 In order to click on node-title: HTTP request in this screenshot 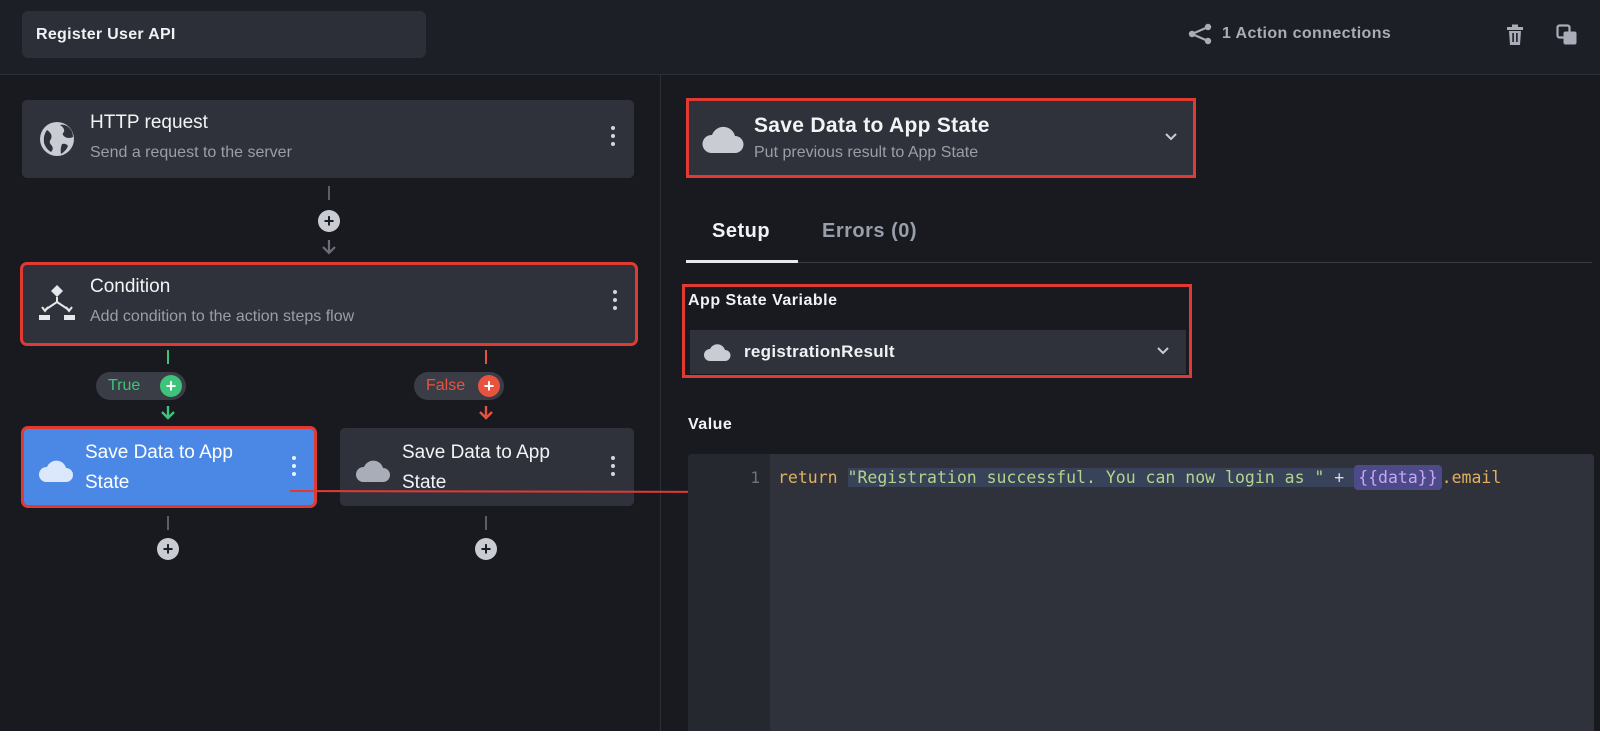, I will do `click(149, 122)`.